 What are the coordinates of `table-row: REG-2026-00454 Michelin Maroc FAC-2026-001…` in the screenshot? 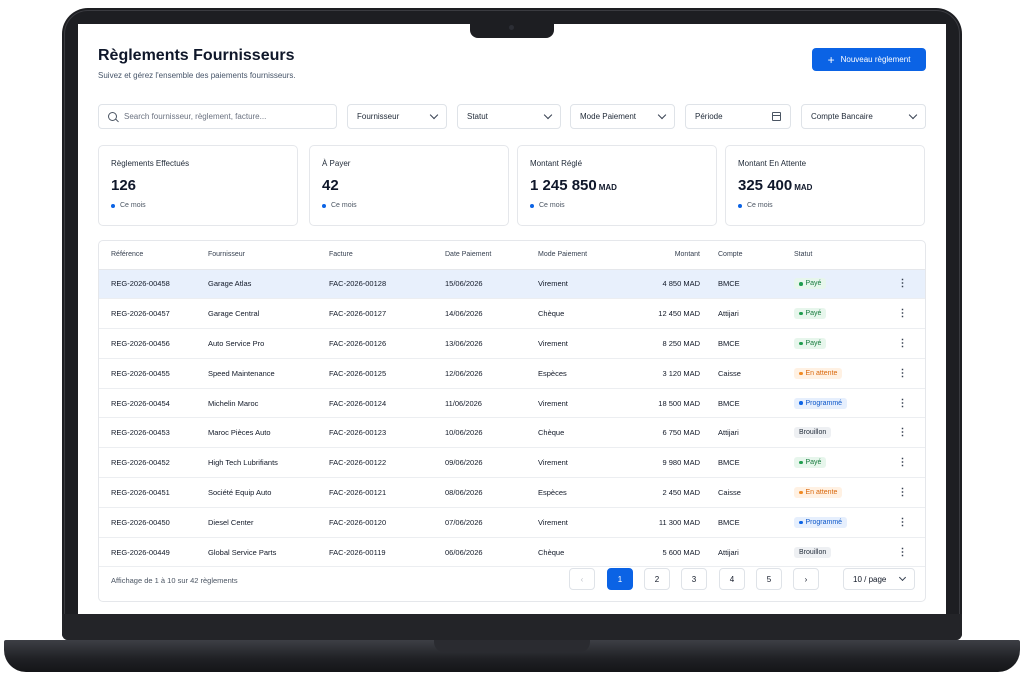 It's located at (512, 403).